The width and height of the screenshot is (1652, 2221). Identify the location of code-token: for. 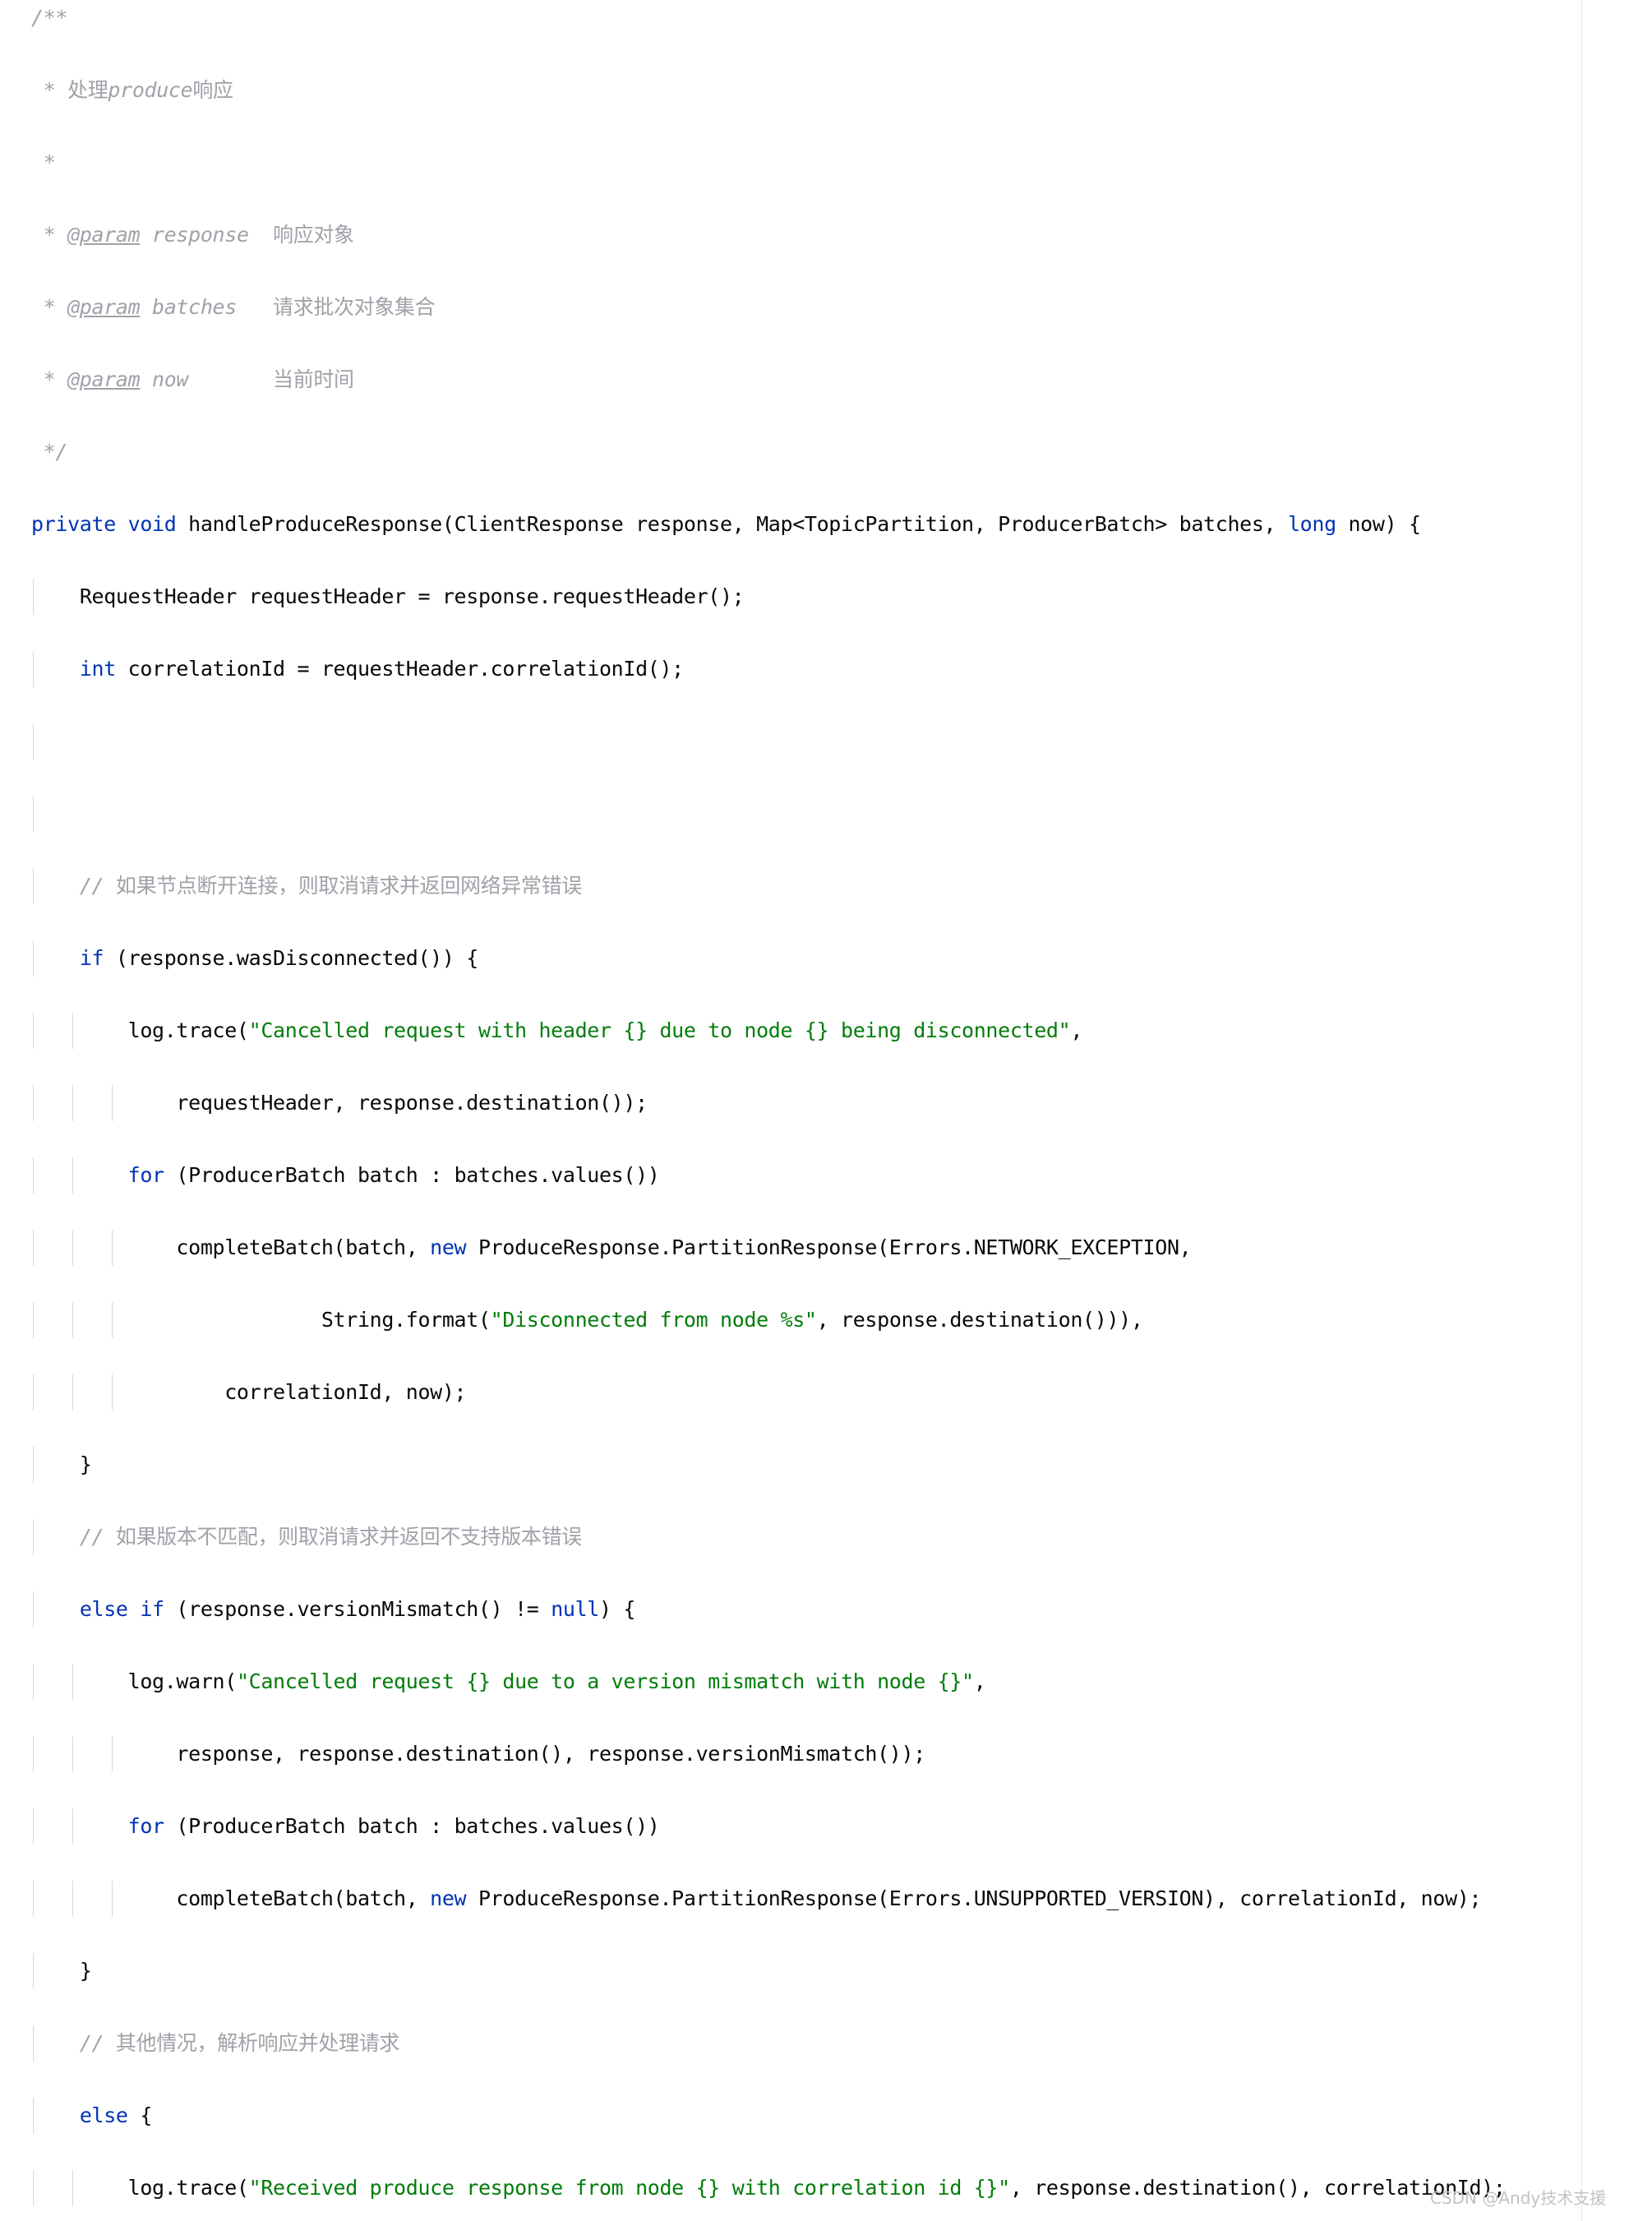
(145, 1826).